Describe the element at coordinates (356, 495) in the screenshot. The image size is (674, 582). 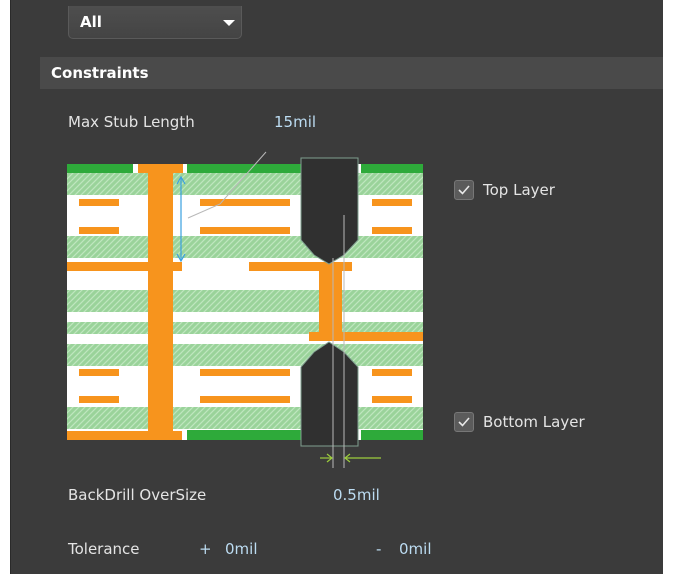
I see `backdrill-oversize-value: 0.5mil` at that location.